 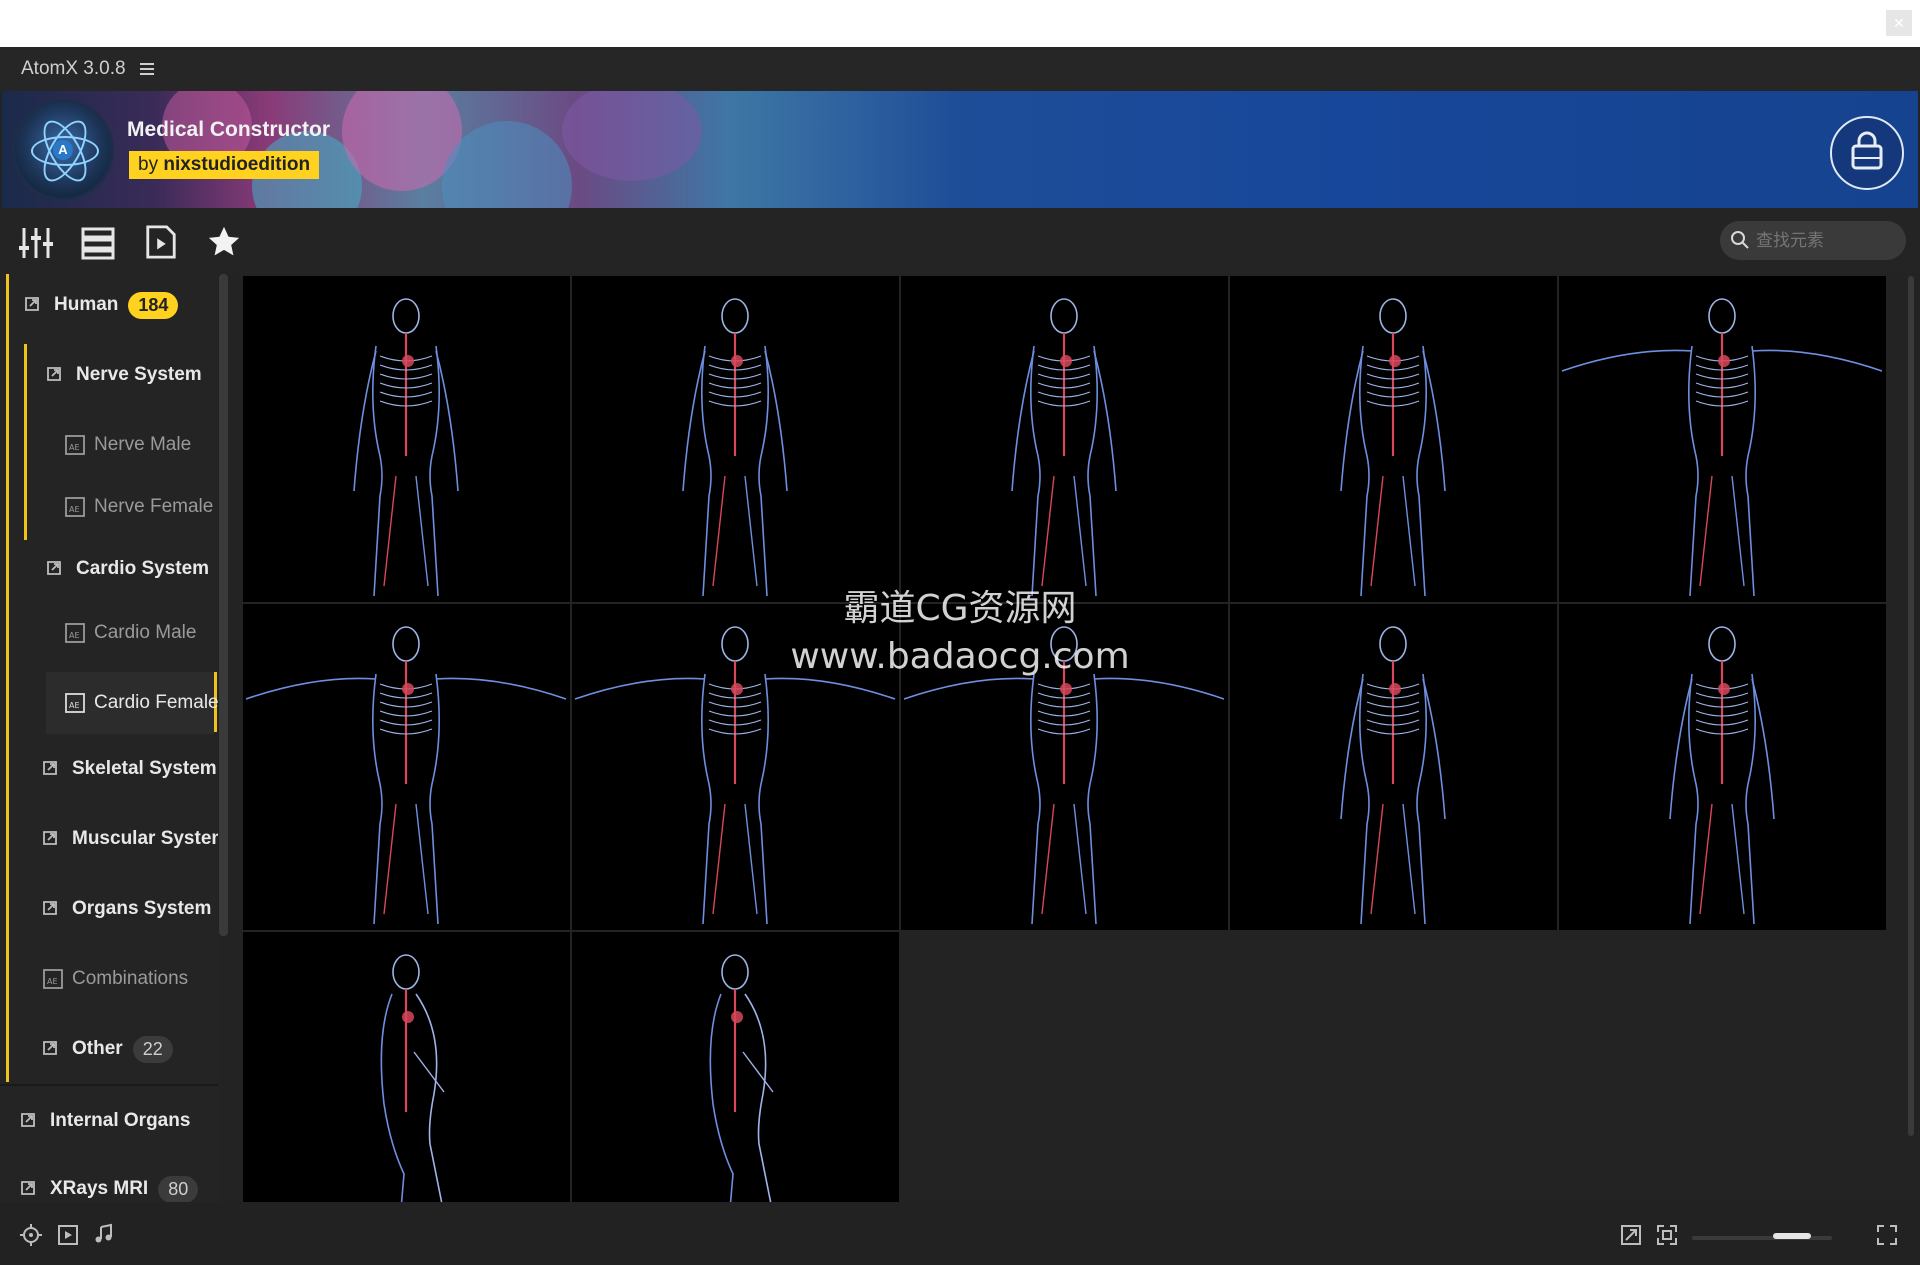 I want to click on sidebar-item-cardio-male: AE Cardio Male, so click(x=130, y=633).